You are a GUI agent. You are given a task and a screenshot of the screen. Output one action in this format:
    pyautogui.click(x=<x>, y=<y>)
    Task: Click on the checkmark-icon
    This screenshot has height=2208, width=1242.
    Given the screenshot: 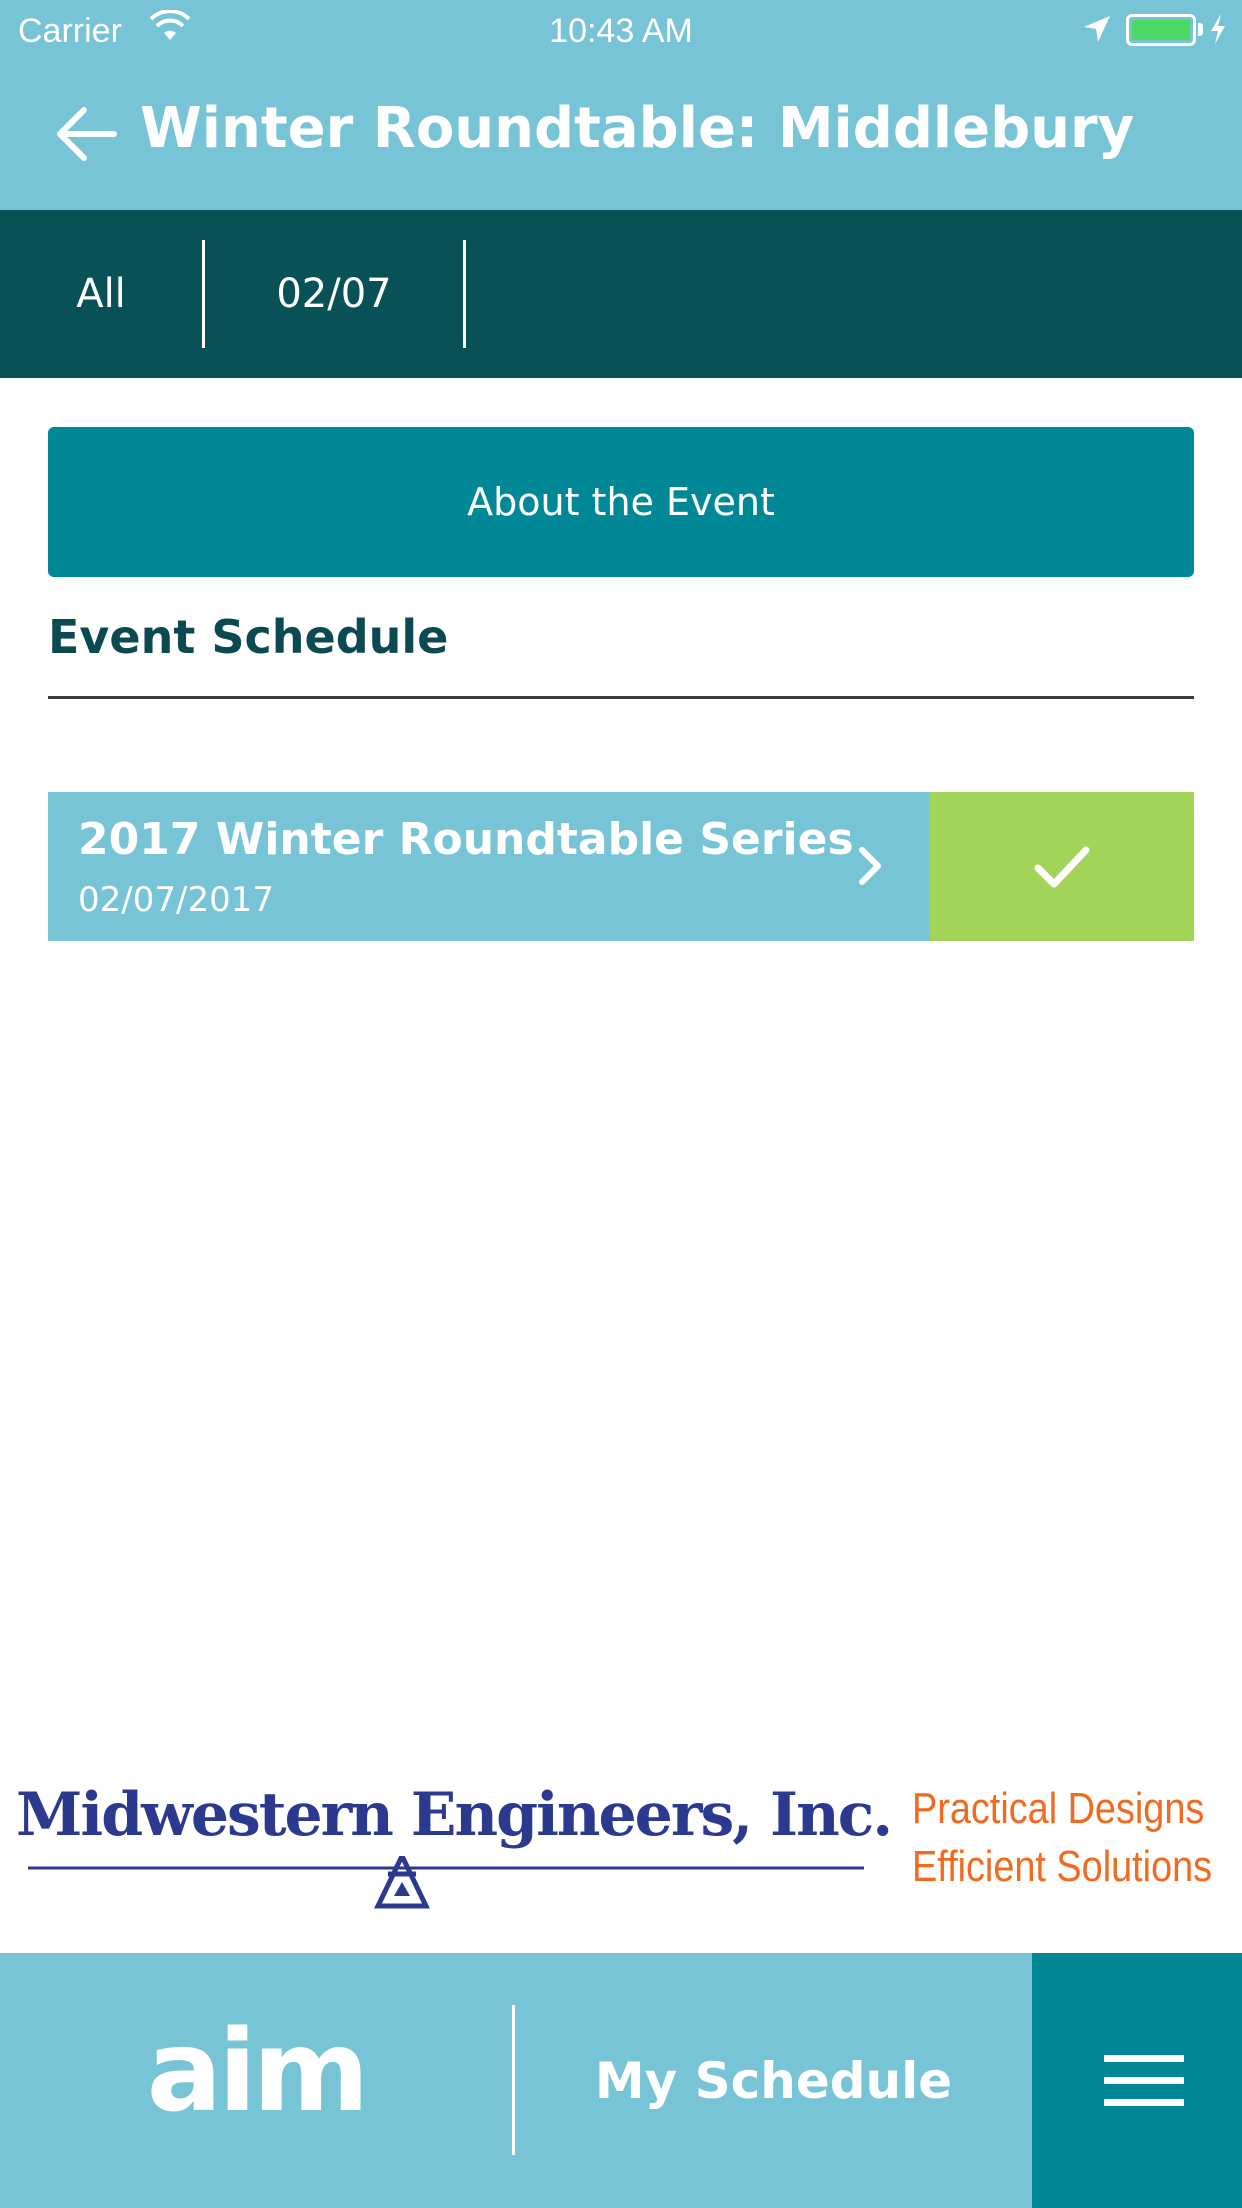 What is the action you would take?
    pyautogui.click(x=1062, y=867)
    